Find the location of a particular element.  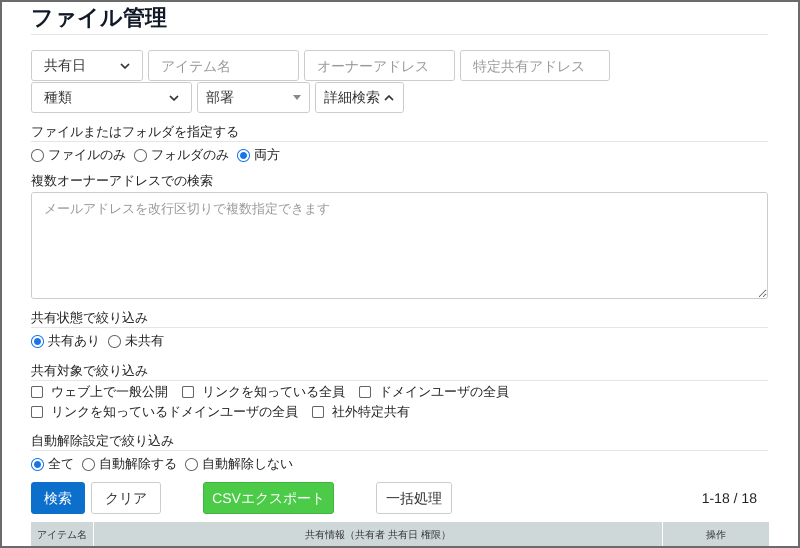

column-header: 共有情報（共有者 共有日 権限） is located at coordinates (378, 536).